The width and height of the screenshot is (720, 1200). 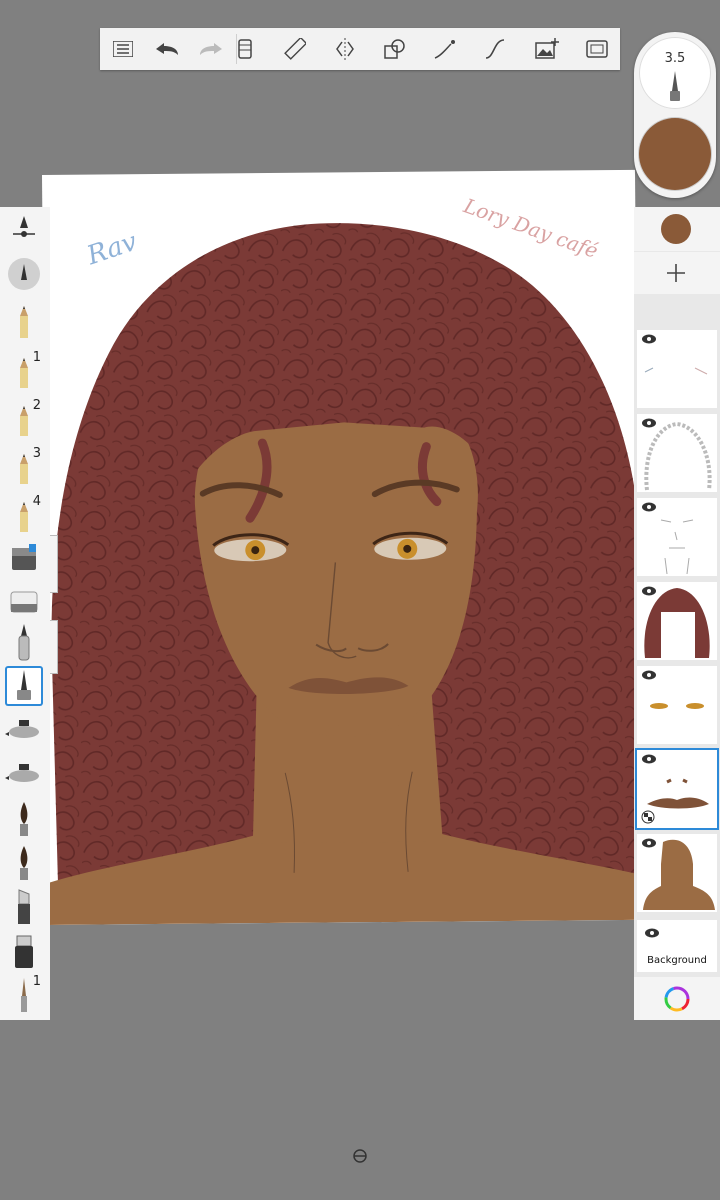 What do you see at coordinates (36, 501) in the screenshot?
I see `brush-number: 4` at bounding box center [36, 501].